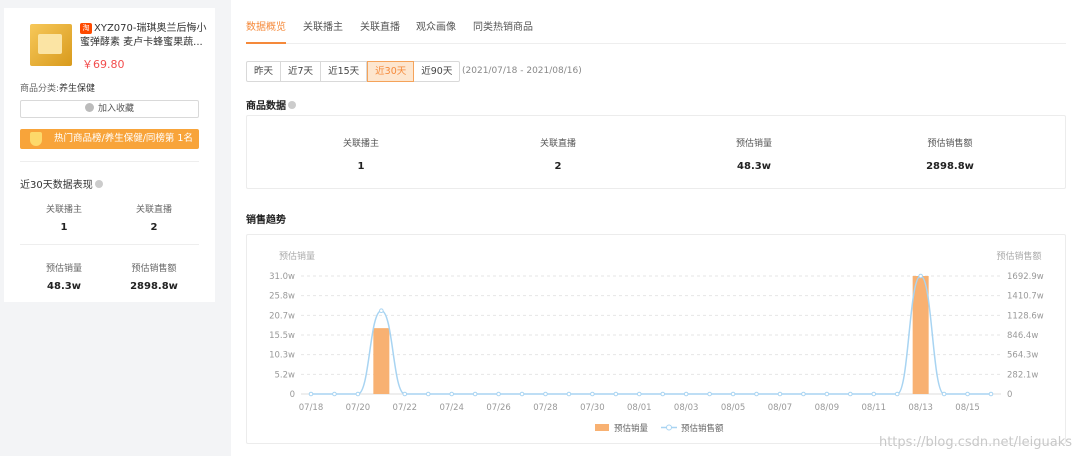 The image size is (1080, 456). I want to click on y-tick-left: 10.3w, so click(282, 356).